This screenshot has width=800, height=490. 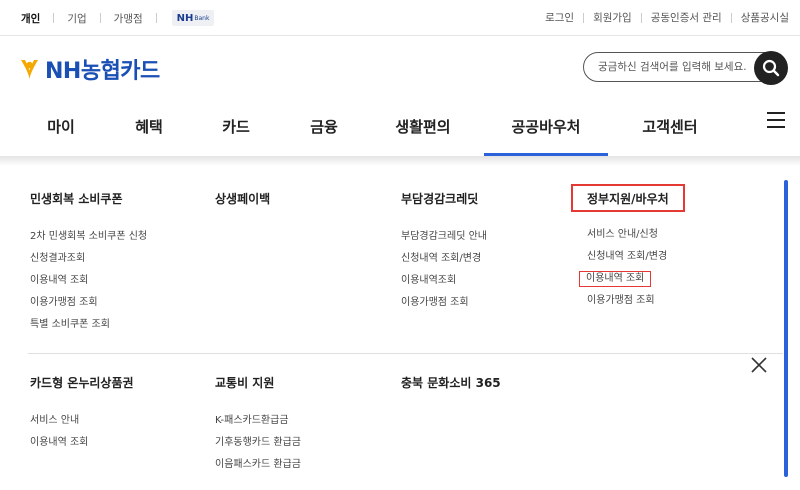 What do you see at coordinates (636, 239) in the screenshot?
I see `menu-link: 서비스 안내/신청` at bounding box center [636, 239].